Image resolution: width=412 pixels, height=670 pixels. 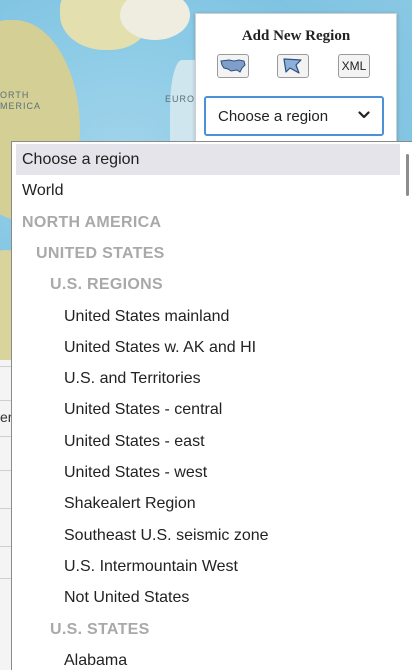 I want to click on dropdown-option: Shakealert Region, so click(x=208, y=503).